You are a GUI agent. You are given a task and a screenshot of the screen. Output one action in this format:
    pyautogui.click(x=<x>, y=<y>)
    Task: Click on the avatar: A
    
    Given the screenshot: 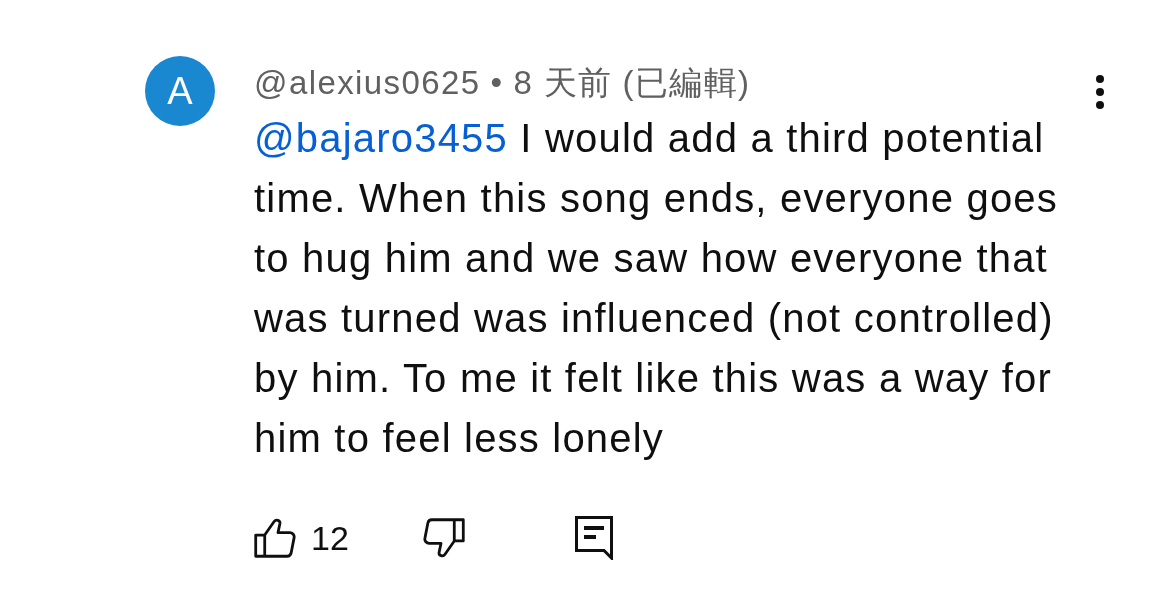 What is the action you would take?
    pyautogui.click(x=180, y=91)
    